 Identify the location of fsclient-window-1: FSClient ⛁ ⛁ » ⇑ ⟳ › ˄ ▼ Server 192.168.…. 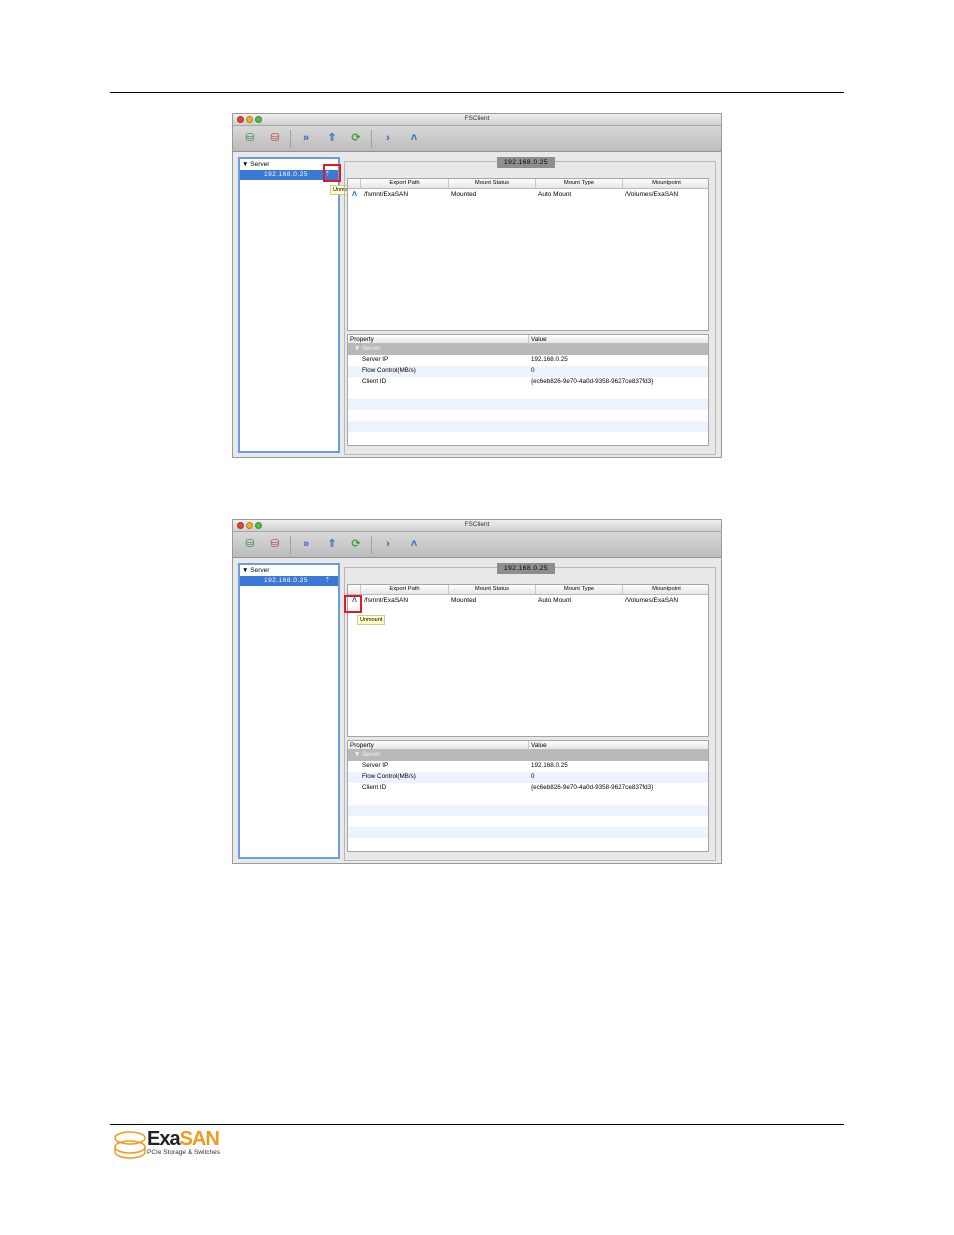
(477, 285).